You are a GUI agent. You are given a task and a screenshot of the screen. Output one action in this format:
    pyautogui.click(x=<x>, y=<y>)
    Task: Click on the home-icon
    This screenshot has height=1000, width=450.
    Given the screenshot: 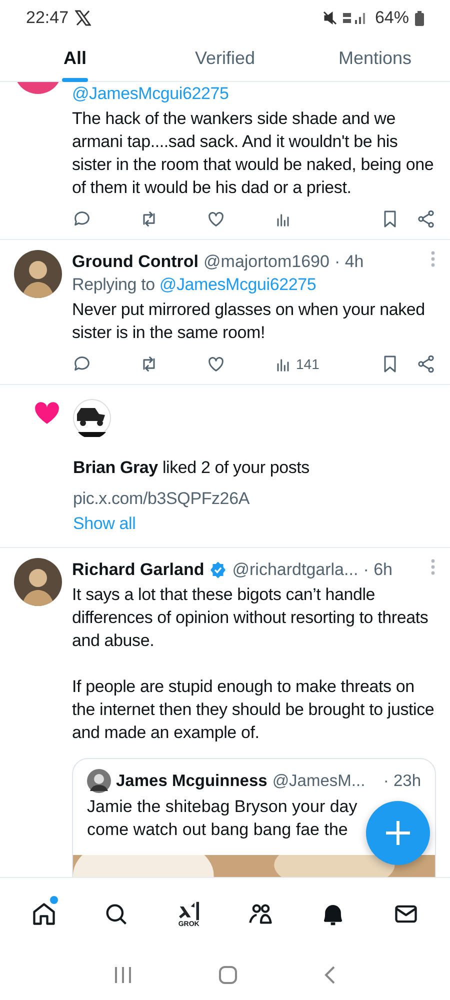 What is the action you would take?
    pyautogui.click(x=44, y=914)
    